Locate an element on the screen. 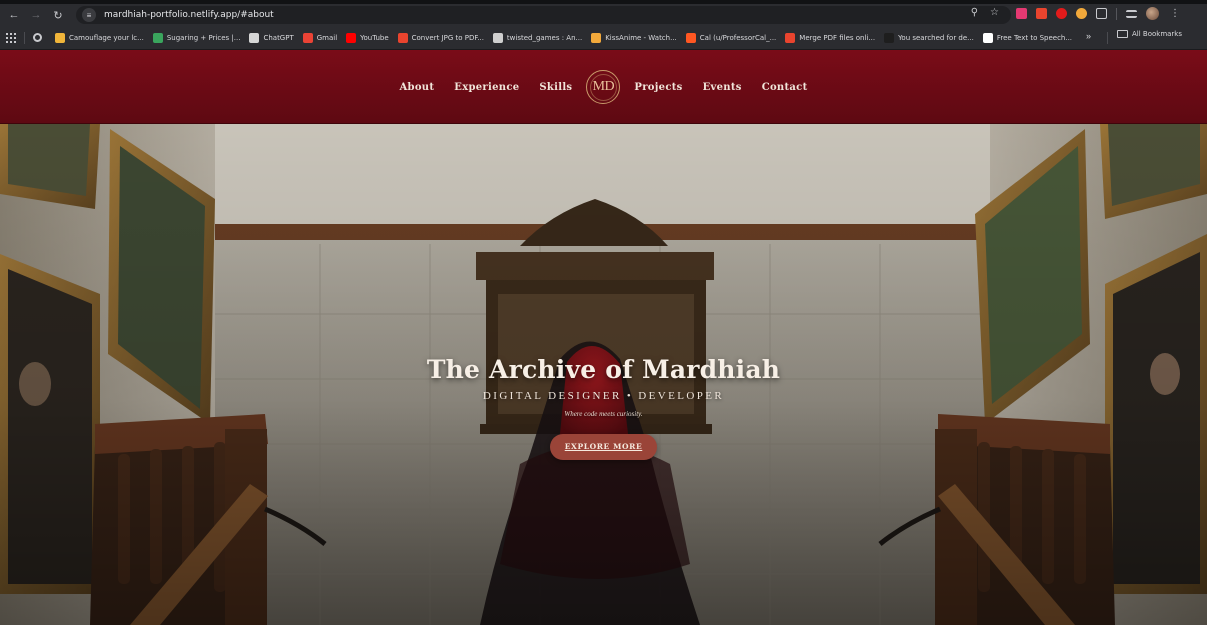  bookmark-label: ChatGPT is located at coordinates (278, 37).